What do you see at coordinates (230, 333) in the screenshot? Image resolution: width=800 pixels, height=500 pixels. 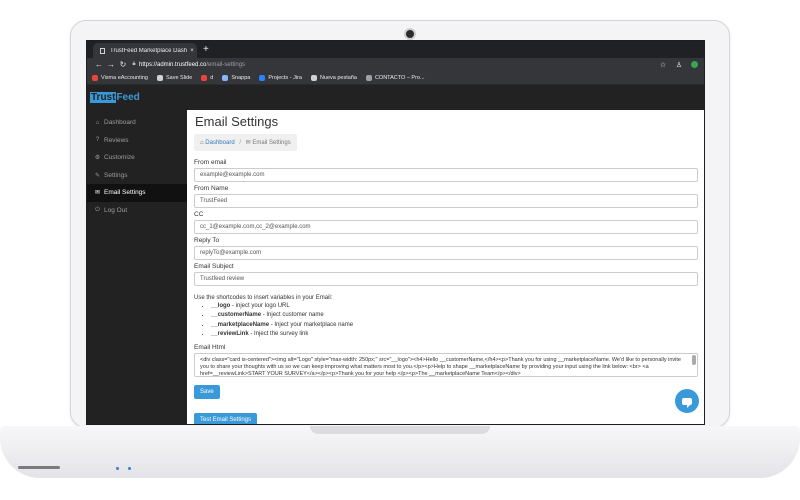 I see `shortcode-code: __reviewLink` at bounding box center [230, 333].